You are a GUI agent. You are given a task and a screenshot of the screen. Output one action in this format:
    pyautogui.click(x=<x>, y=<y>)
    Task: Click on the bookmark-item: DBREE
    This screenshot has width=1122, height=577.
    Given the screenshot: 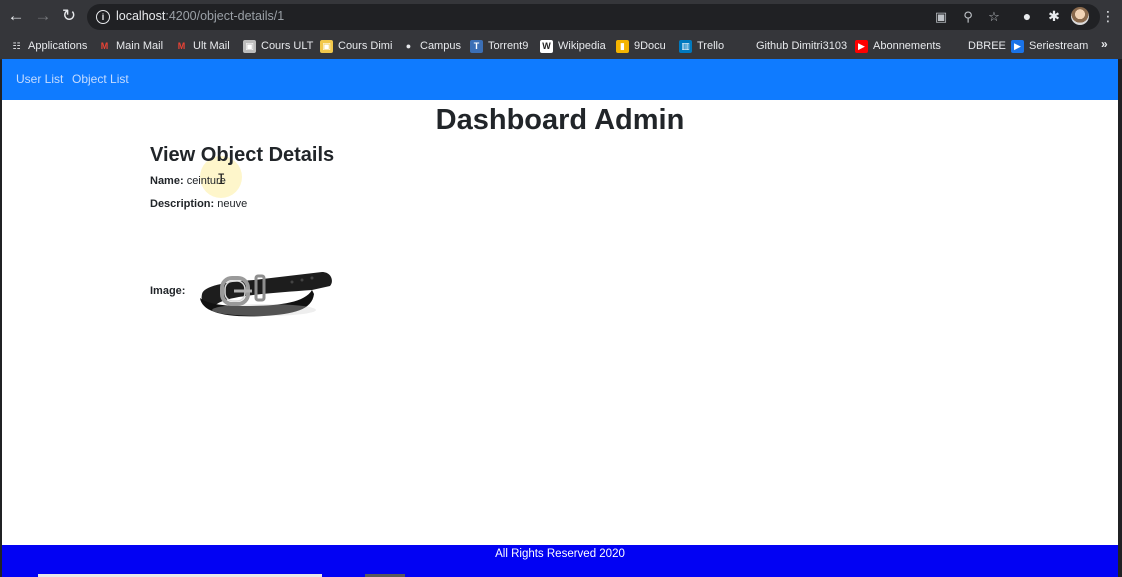 What is the action you would take?
    pyautogui.click(x=978, y=46)
    